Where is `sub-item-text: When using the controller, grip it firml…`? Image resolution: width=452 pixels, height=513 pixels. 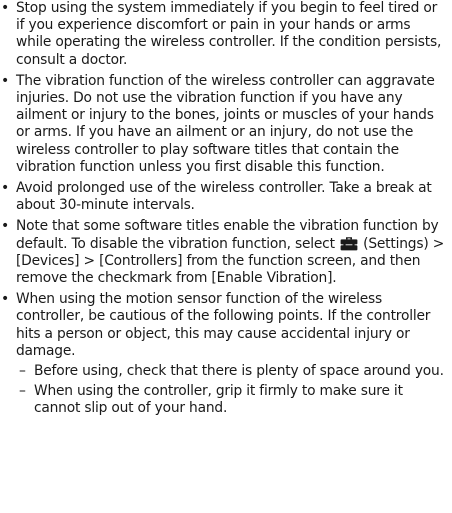 sub-item-text: When using the controller, grip it firml… is located at coordinates (218, 400).